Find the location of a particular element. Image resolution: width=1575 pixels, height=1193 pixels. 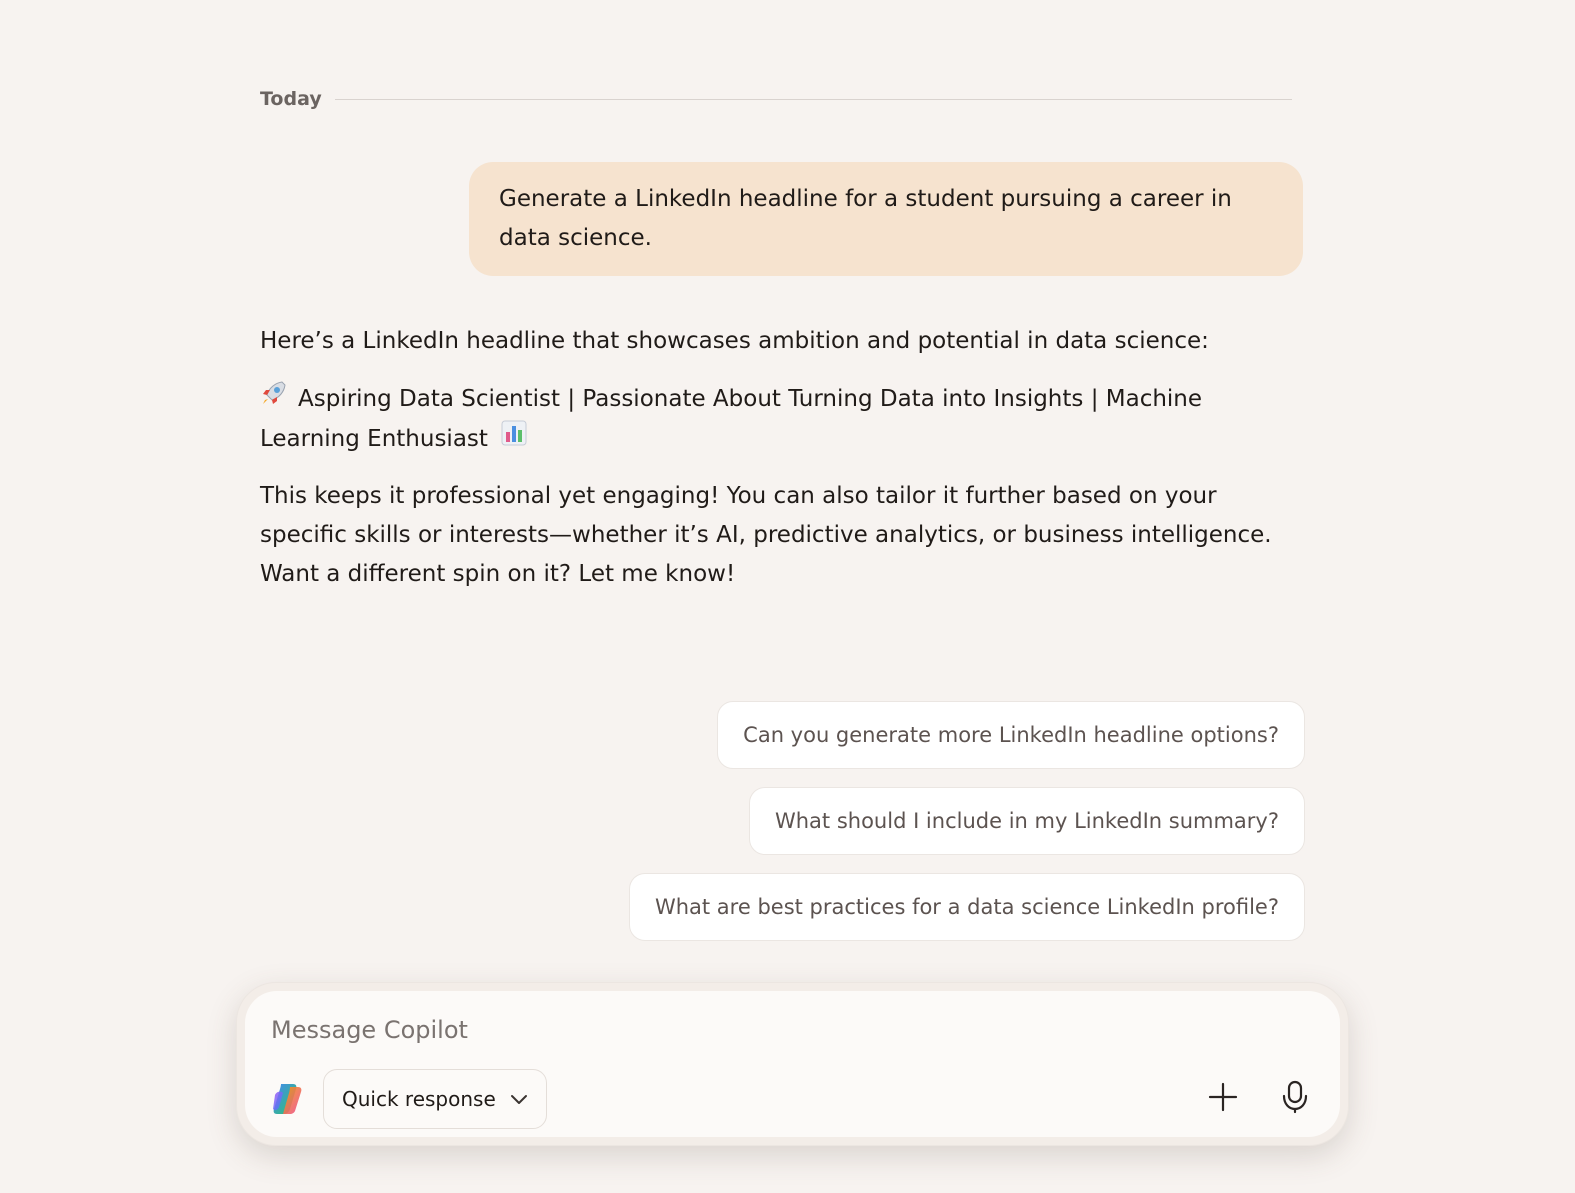

response-mode-select: Quick response is located at coordinates (435, 1099).